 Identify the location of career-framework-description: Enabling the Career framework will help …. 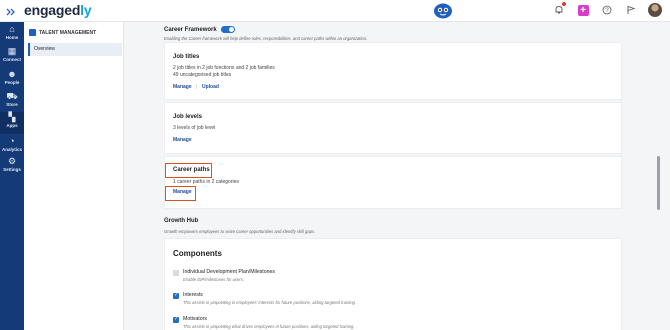
(266, 38).